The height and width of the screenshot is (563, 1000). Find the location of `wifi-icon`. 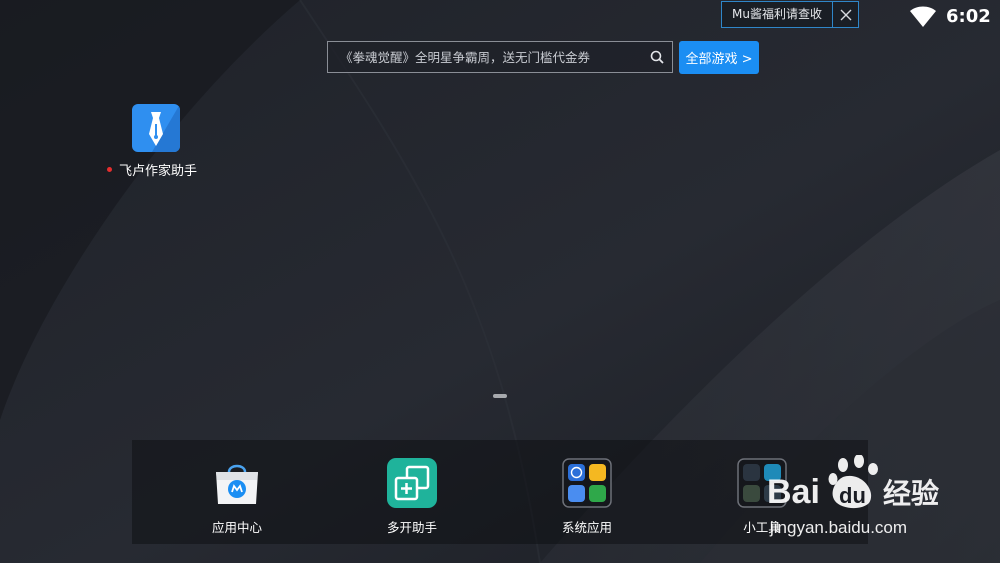

wifi-icon is located at coordinates (923, 16).